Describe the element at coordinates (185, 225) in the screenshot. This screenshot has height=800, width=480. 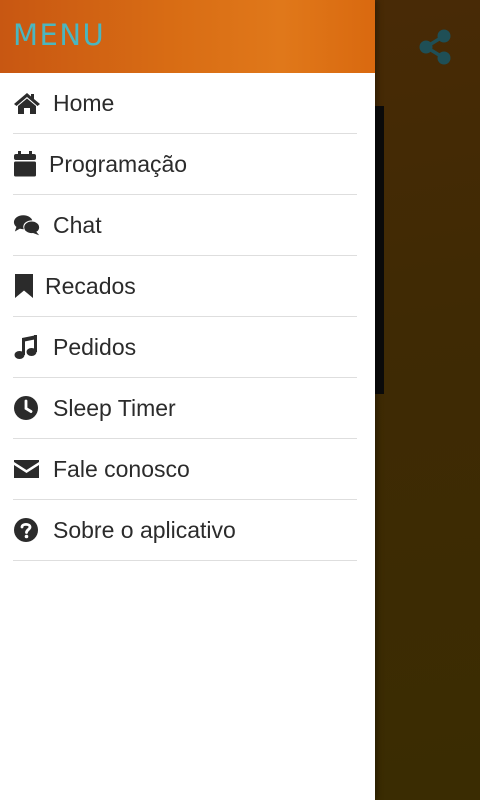
I see `menu-item-chat: Chat` at that location.